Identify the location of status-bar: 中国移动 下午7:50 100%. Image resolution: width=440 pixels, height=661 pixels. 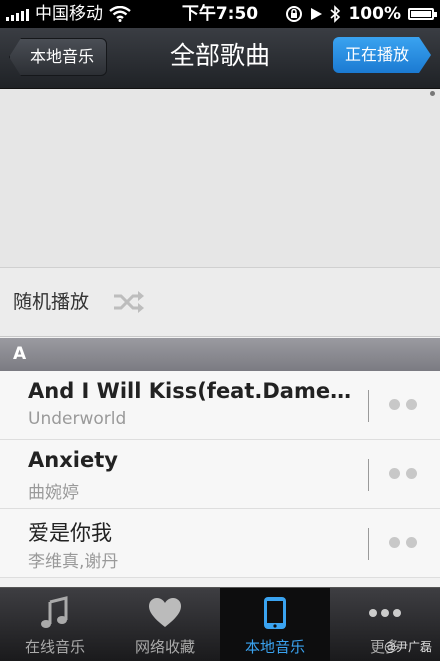
(220, 14).